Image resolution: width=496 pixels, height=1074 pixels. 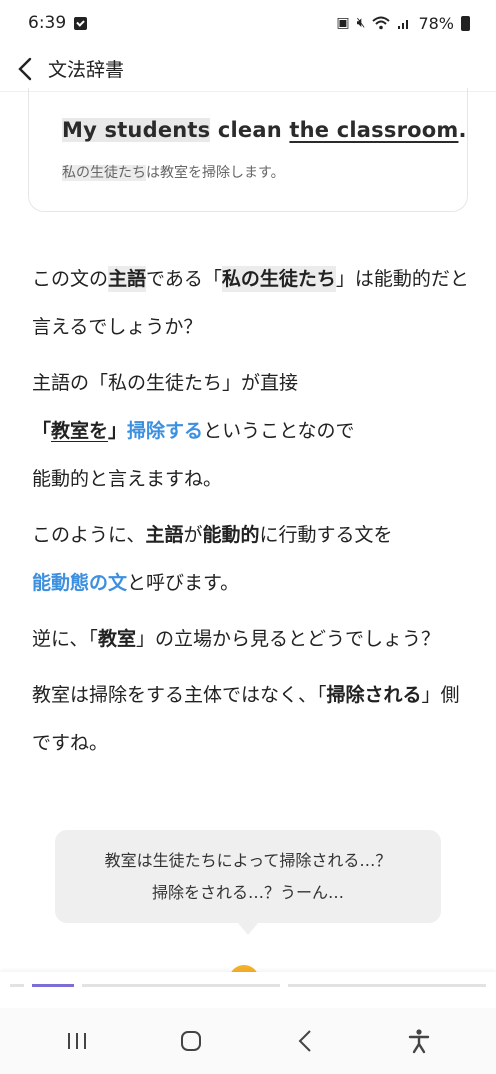 I want to click on chevron-left-icon, so click(x=25, y=68).